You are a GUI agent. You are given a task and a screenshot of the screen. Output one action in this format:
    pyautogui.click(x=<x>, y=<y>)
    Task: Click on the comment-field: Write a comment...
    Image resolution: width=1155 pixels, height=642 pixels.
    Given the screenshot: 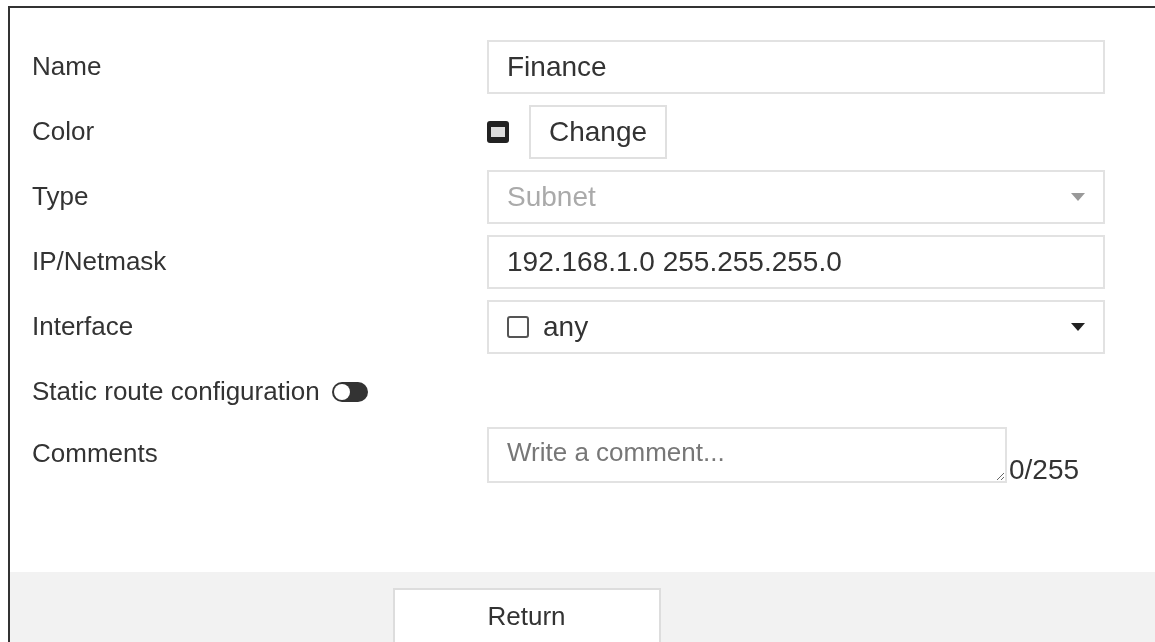 What is the action you would take?
    pyautogui.click(x=747, y=455)
    